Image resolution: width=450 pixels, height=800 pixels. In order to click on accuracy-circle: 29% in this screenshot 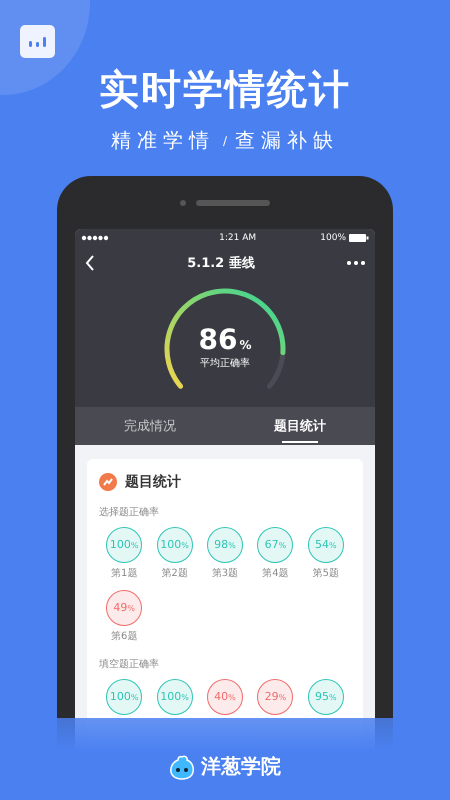, I will do `click(275, 697)`.